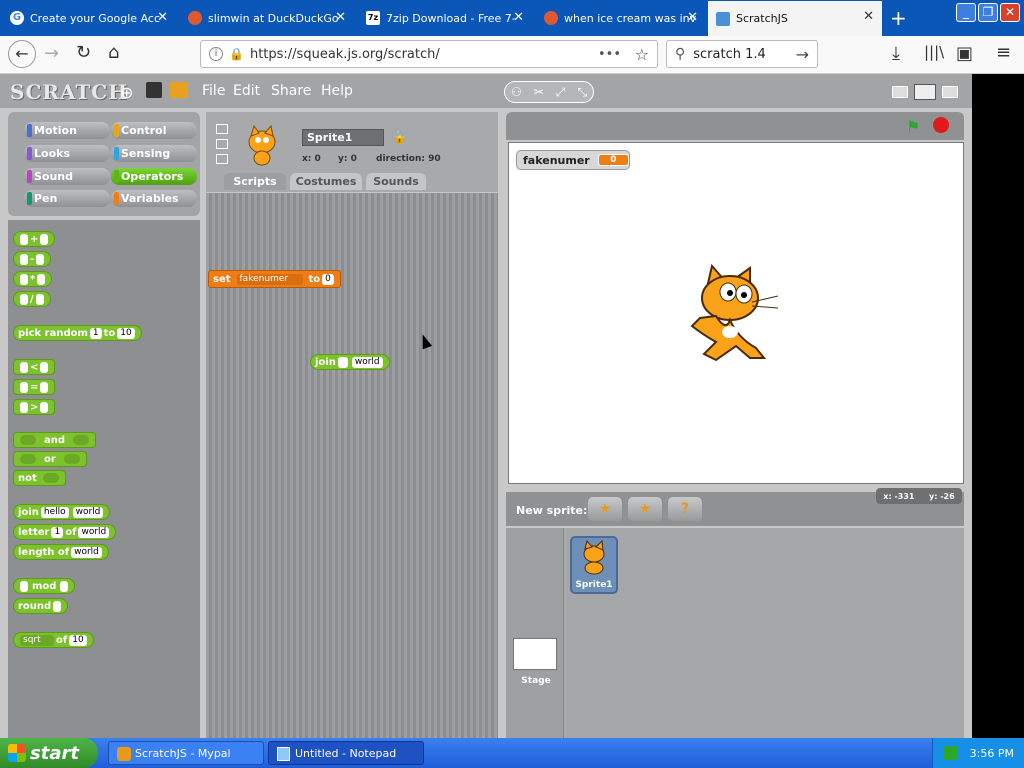 The width and height of the screenshot is (1024, 768). Describe the element at coordinates (186, 753) in the screenshot. I see `task-scratchjs: ScratchJS - Mypal` at that location.